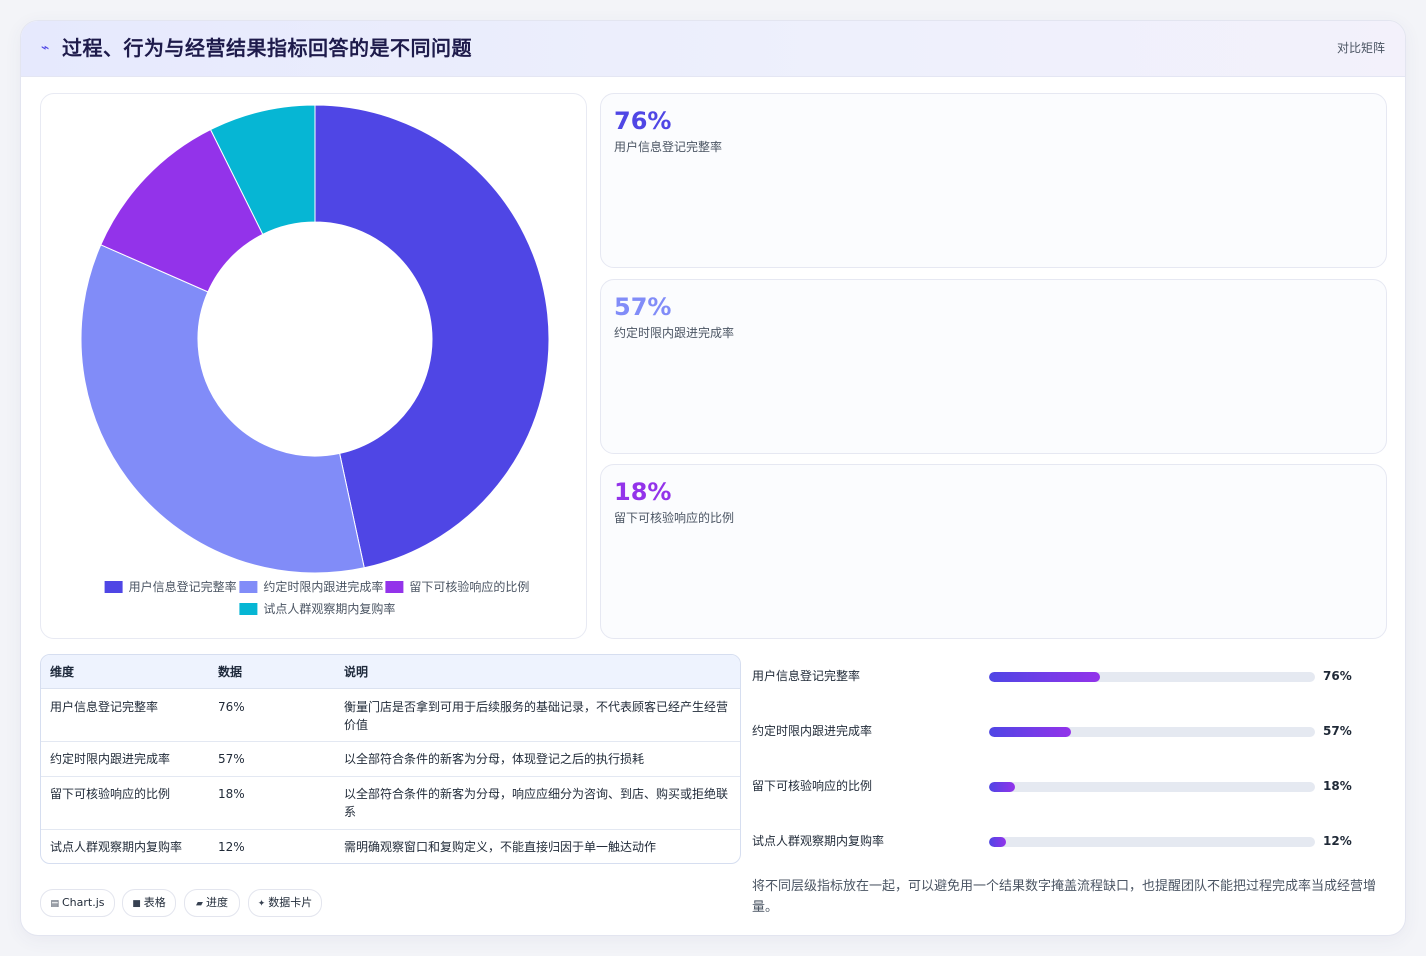 The height and width of the screenshot is (956, 1426). What do you see at coordinates (104, 707) in the screenshot?
I see `cell-dimension: 用户信息登记完整率` at bounding box center [104, 707].